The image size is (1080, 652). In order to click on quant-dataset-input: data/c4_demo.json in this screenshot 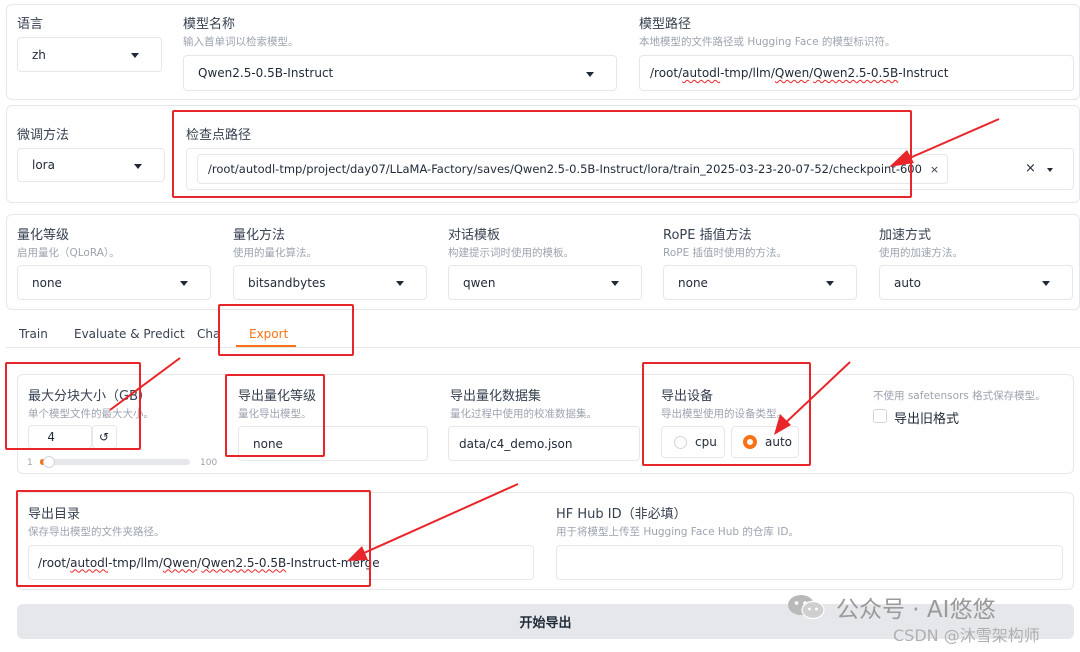, I will do `click(544, 443)`.